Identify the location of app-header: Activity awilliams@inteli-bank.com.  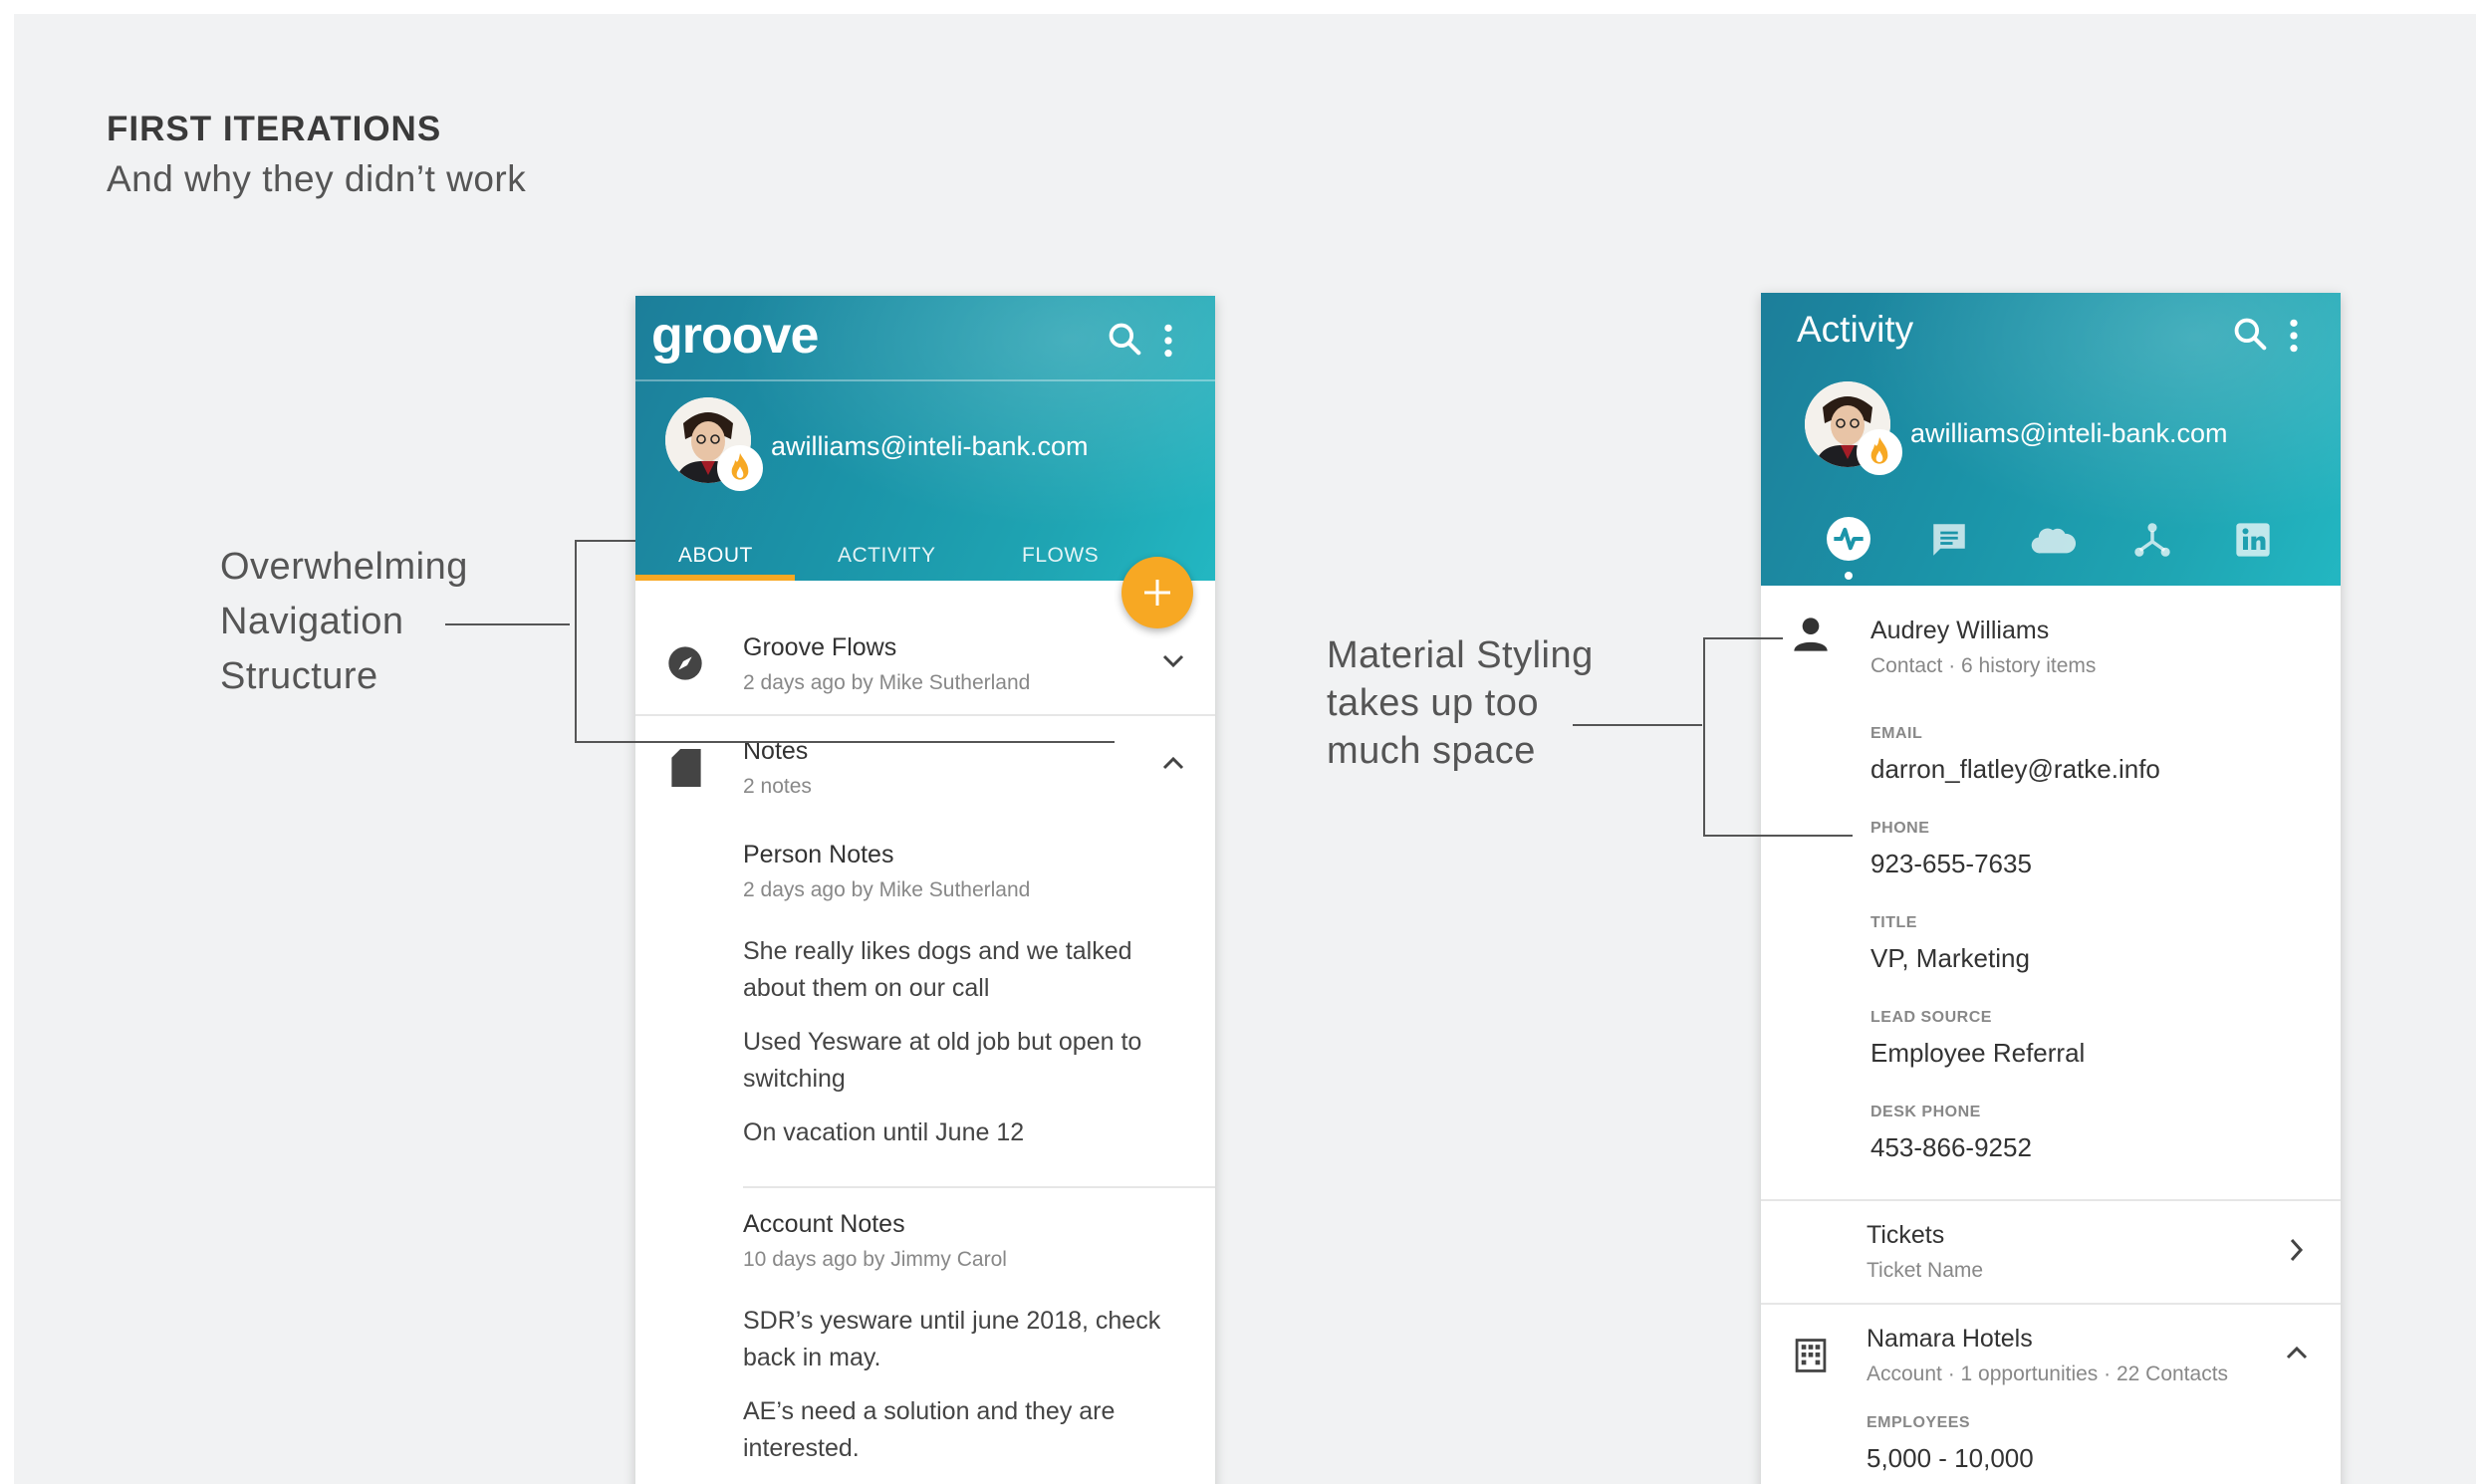
(2051, 439).